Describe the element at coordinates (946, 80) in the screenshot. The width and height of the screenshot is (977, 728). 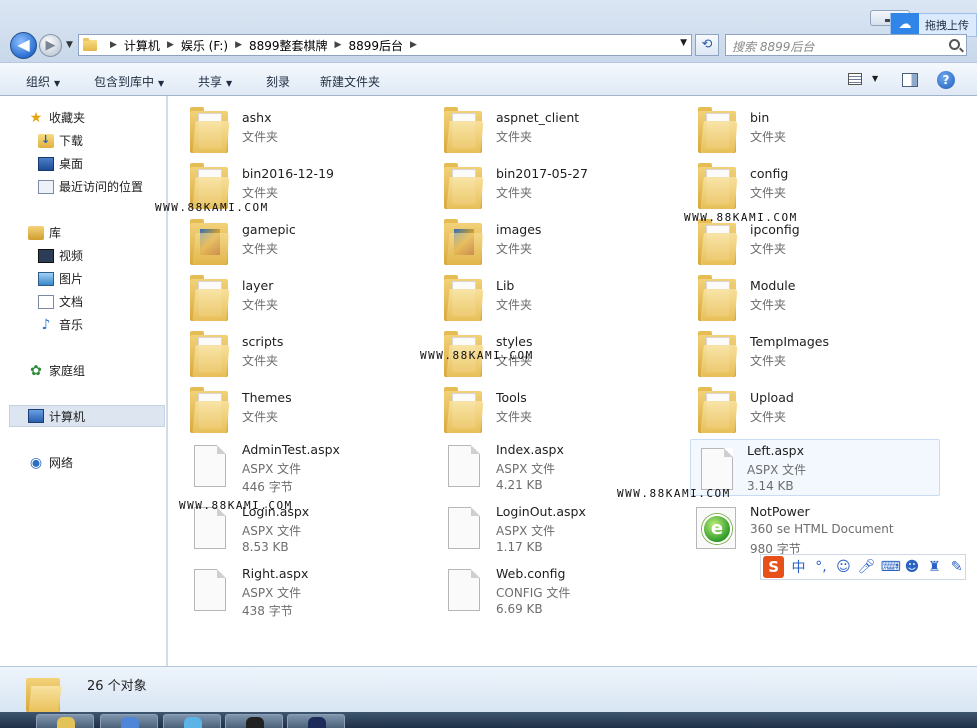
I see `help-icon: ?` at that location.